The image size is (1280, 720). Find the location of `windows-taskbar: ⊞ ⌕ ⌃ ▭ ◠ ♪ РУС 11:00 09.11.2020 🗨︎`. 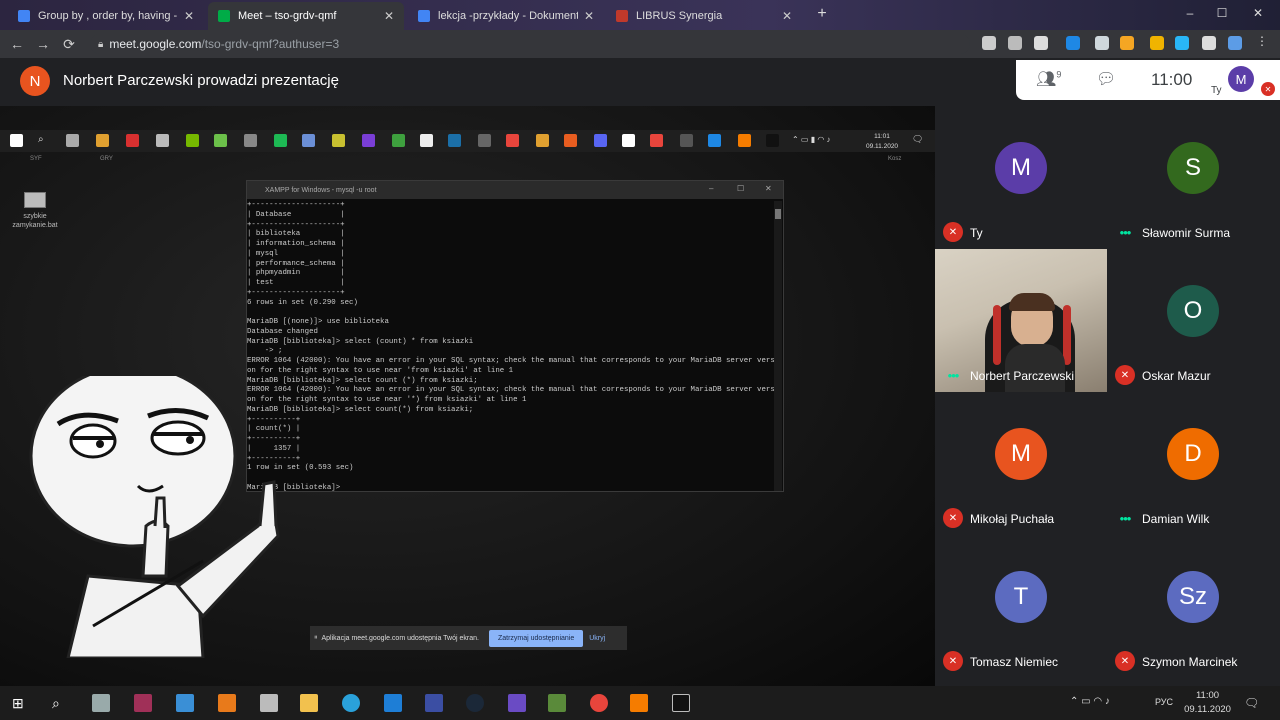

windows-taskbar: ⊞ ⌕ ⌃ ▭ ◠ ♪ РУС 11:00 09.11.2020 🗨︎ is located at coordinates (640, 703).